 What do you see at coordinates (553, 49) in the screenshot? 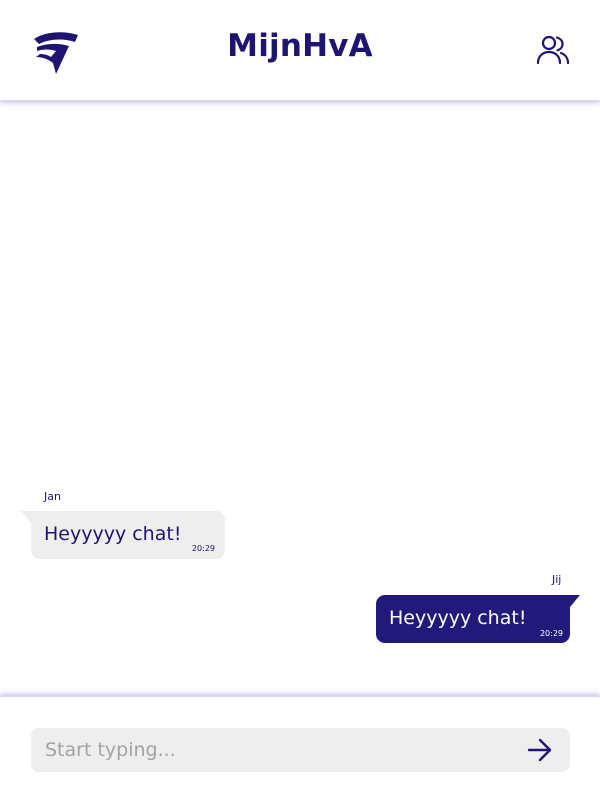
I see `users-icon` at bounding box center [553, 49].